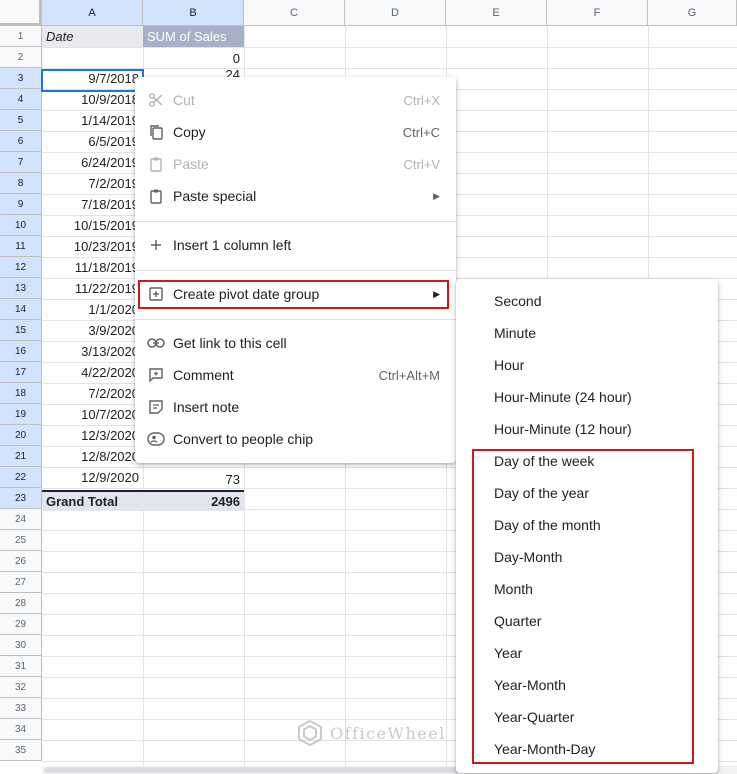  I want to click on row-header-18: 18, so click(21, 393).